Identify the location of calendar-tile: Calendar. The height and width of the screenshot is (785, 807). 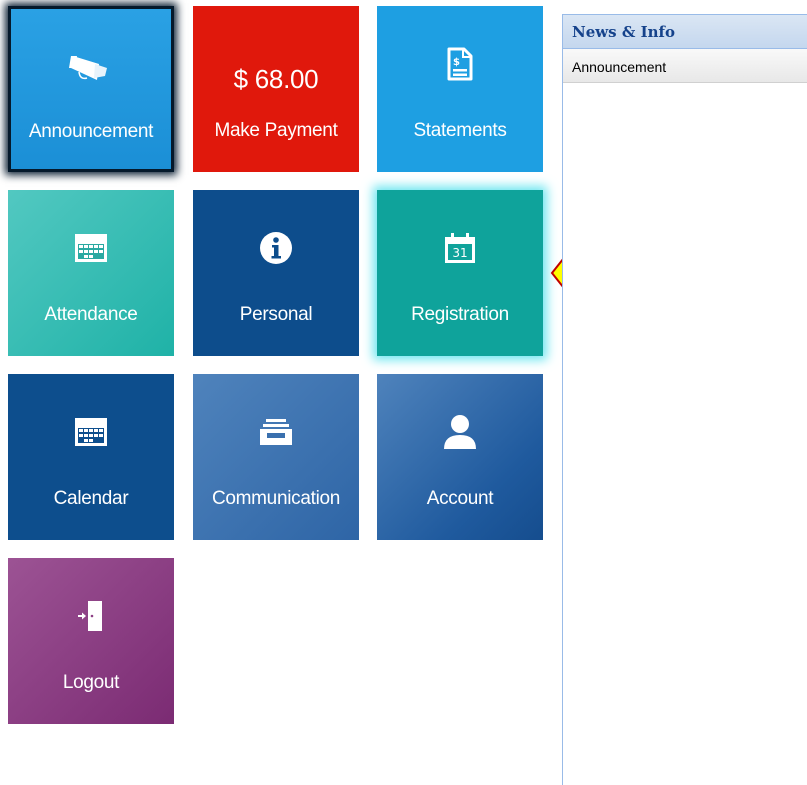
(91, 457).